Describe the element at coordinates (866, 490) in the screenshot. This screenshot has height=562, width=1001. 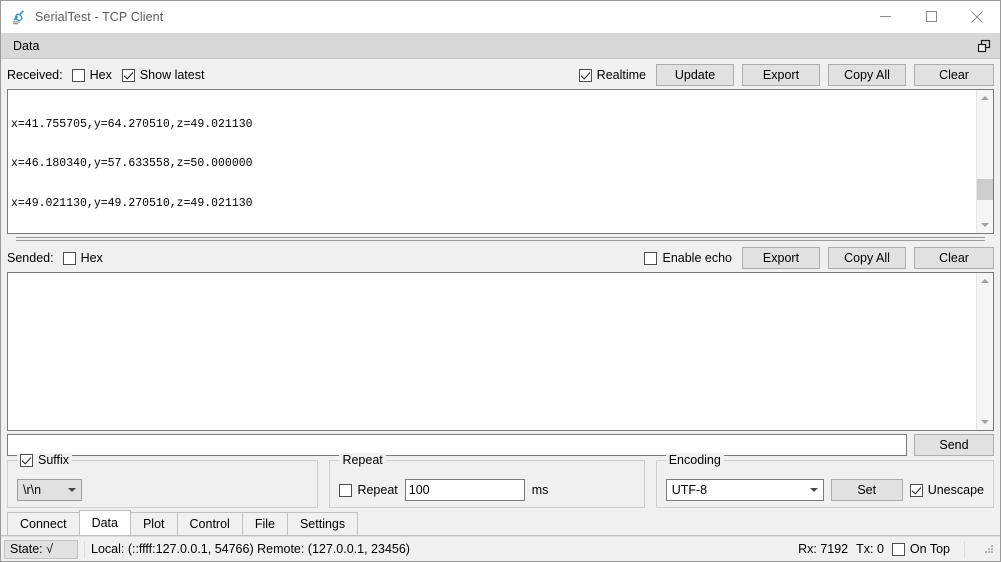
I see `encoding-set-button: Set` at that location.